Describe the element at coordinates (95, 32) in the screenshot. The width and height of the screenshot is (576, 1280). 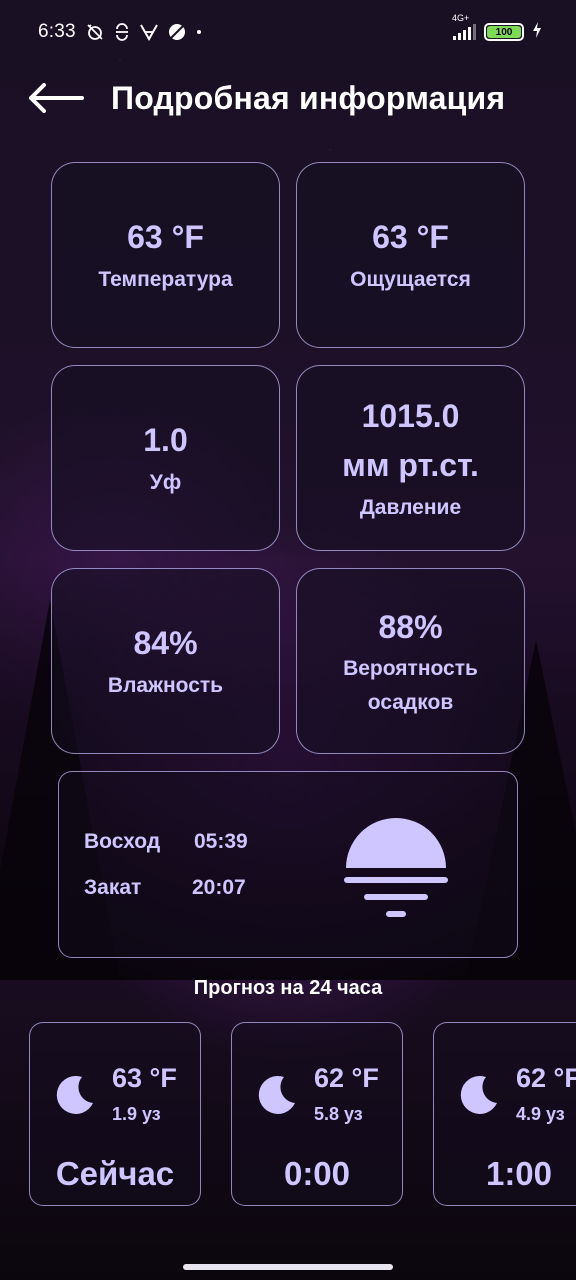
I see `alarm-off-icon` at that location.